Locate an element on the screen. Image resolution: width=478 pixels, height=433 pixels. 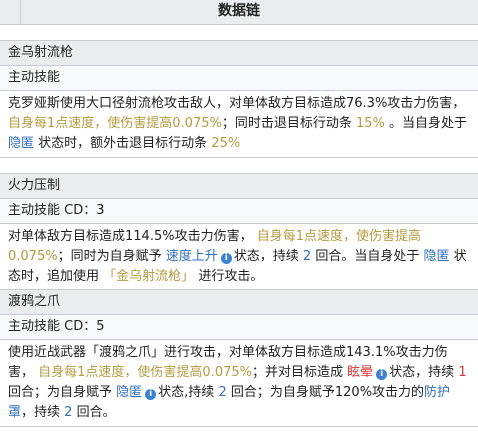
desc-text: 进行攻击。 is located at coordinates (231, 276).